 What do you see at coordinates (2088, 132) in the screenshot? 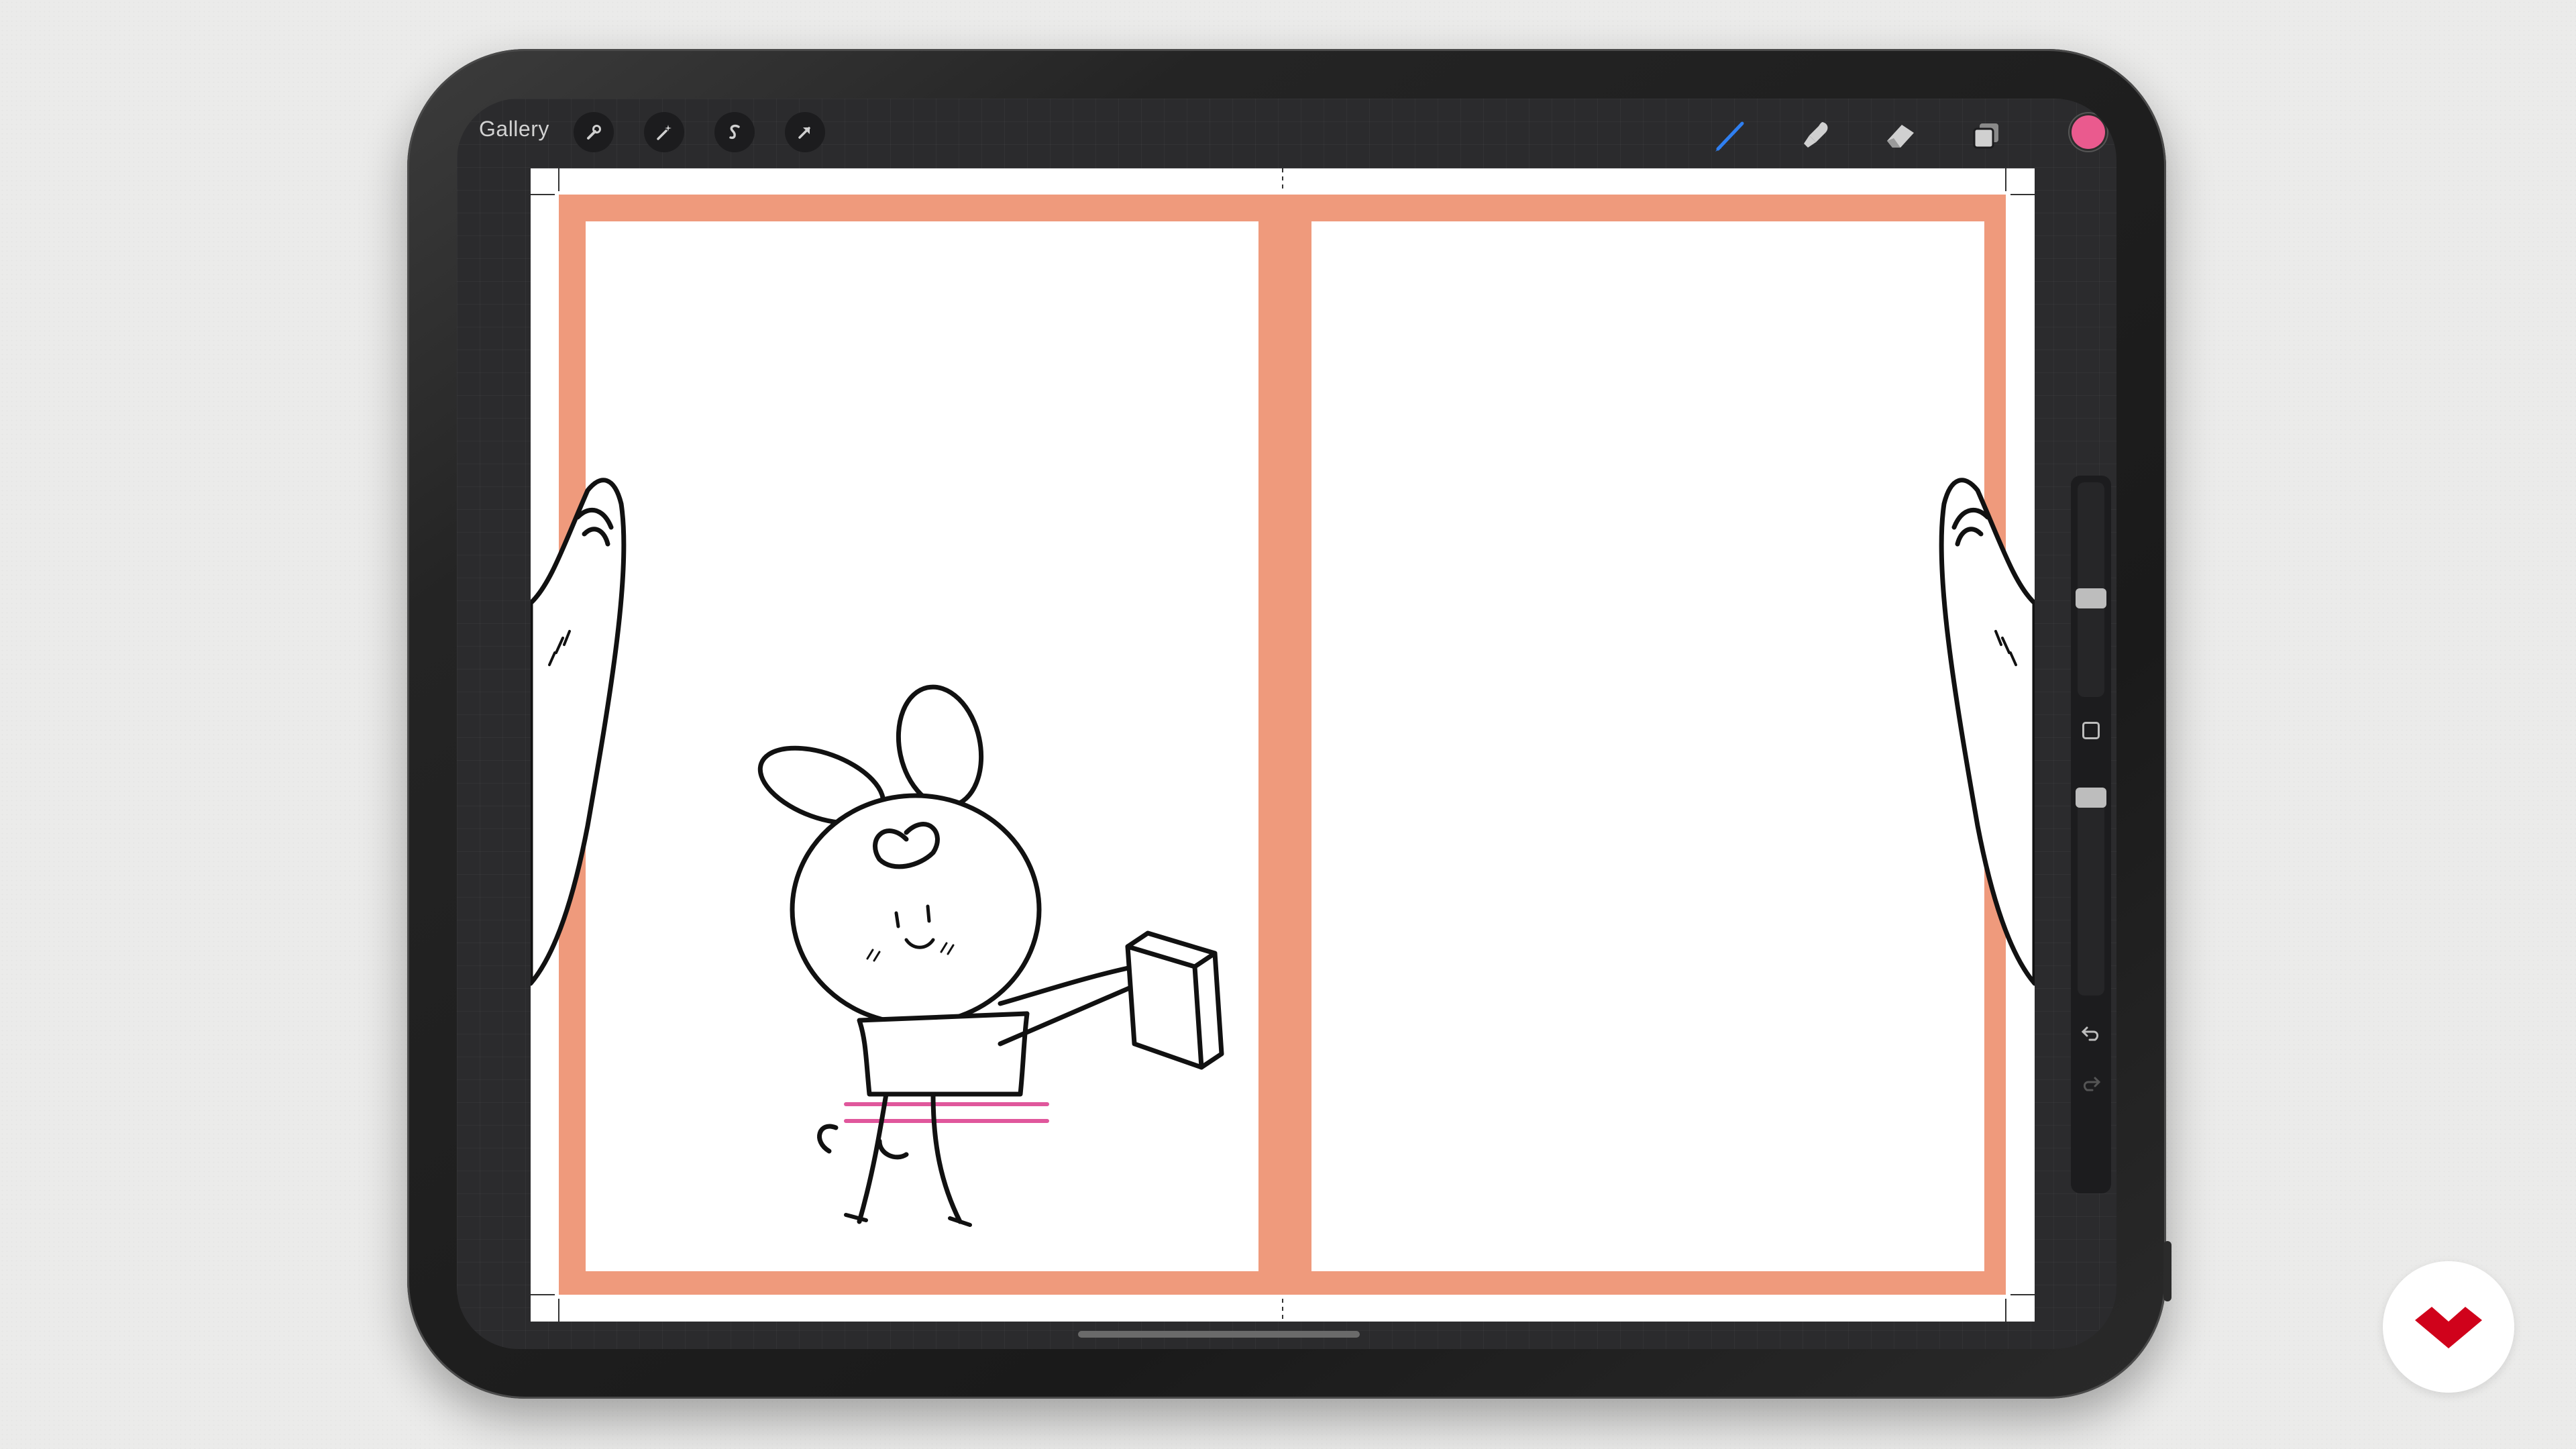
I see `color-picker-button` at bounding box center [2088, 132].